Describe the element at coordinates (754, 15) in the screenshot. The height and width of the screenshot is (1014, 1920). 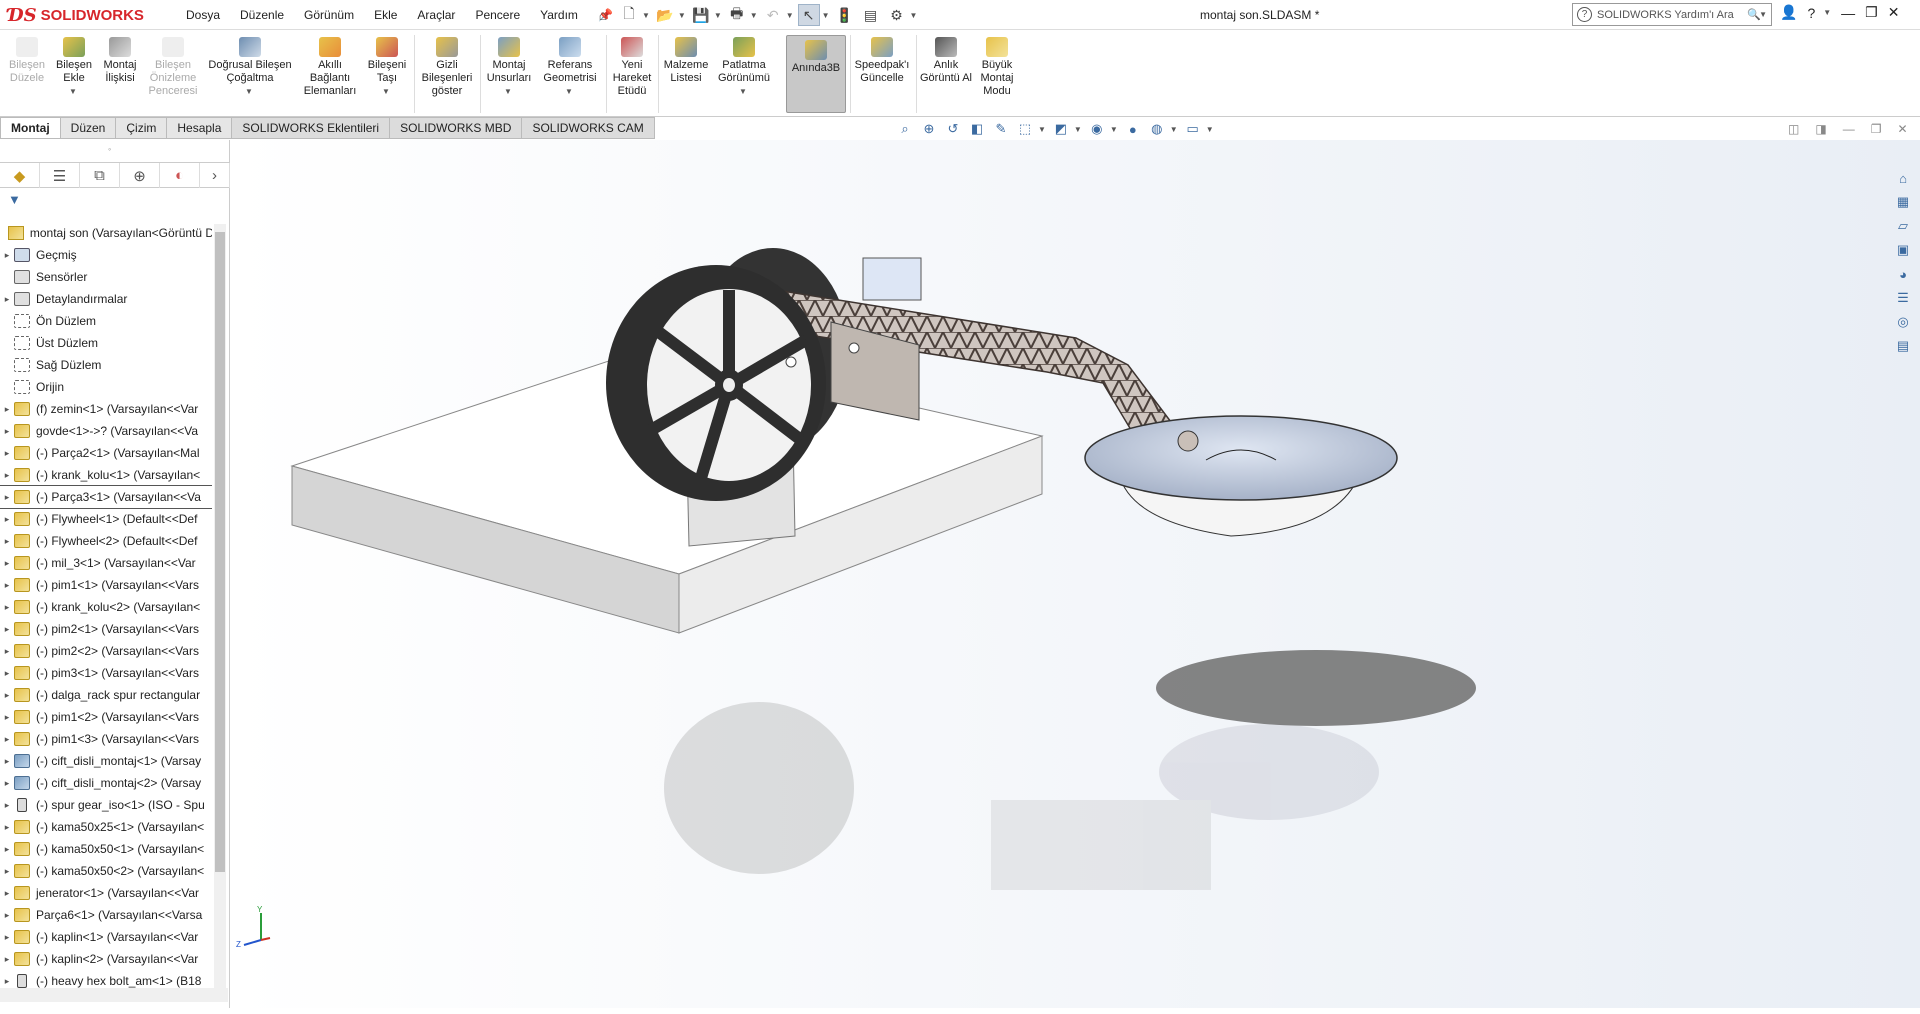
I see `print-dropdown-caret: ▼` at that location.